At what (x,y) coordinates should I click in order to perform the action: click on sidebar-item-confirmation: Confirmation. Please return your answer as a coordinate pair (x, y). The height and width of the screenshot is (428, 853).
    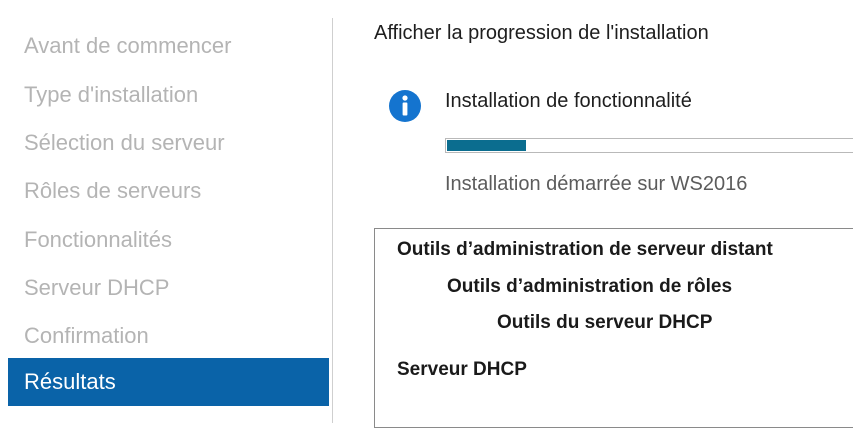
    Looking at the image, I should click on (168, 336).